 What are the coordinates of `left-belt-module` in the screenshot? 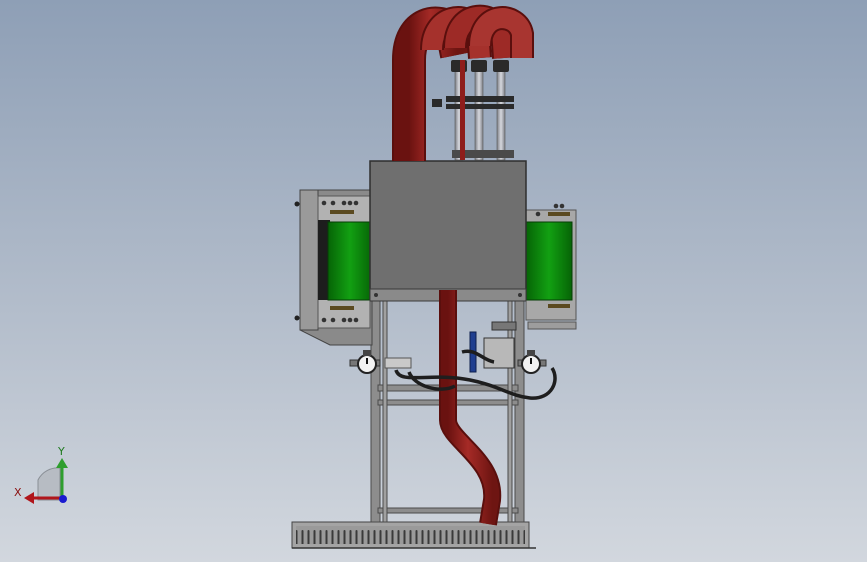 It's located at (345, 262).